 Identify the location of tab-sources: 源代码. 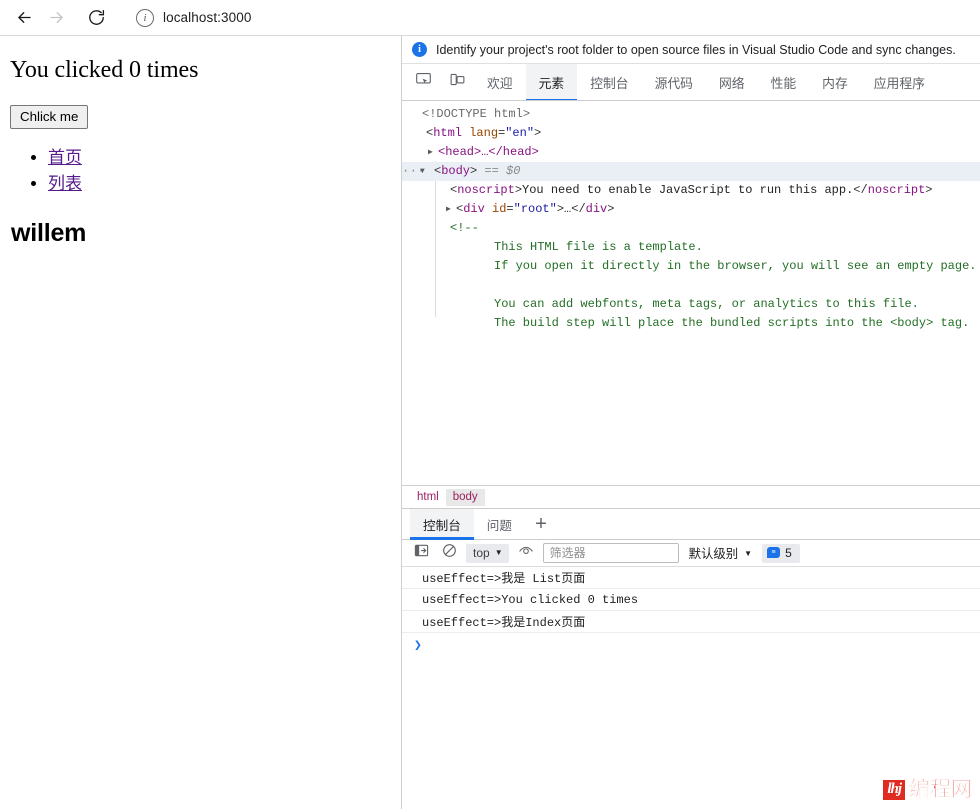
(674, 82).